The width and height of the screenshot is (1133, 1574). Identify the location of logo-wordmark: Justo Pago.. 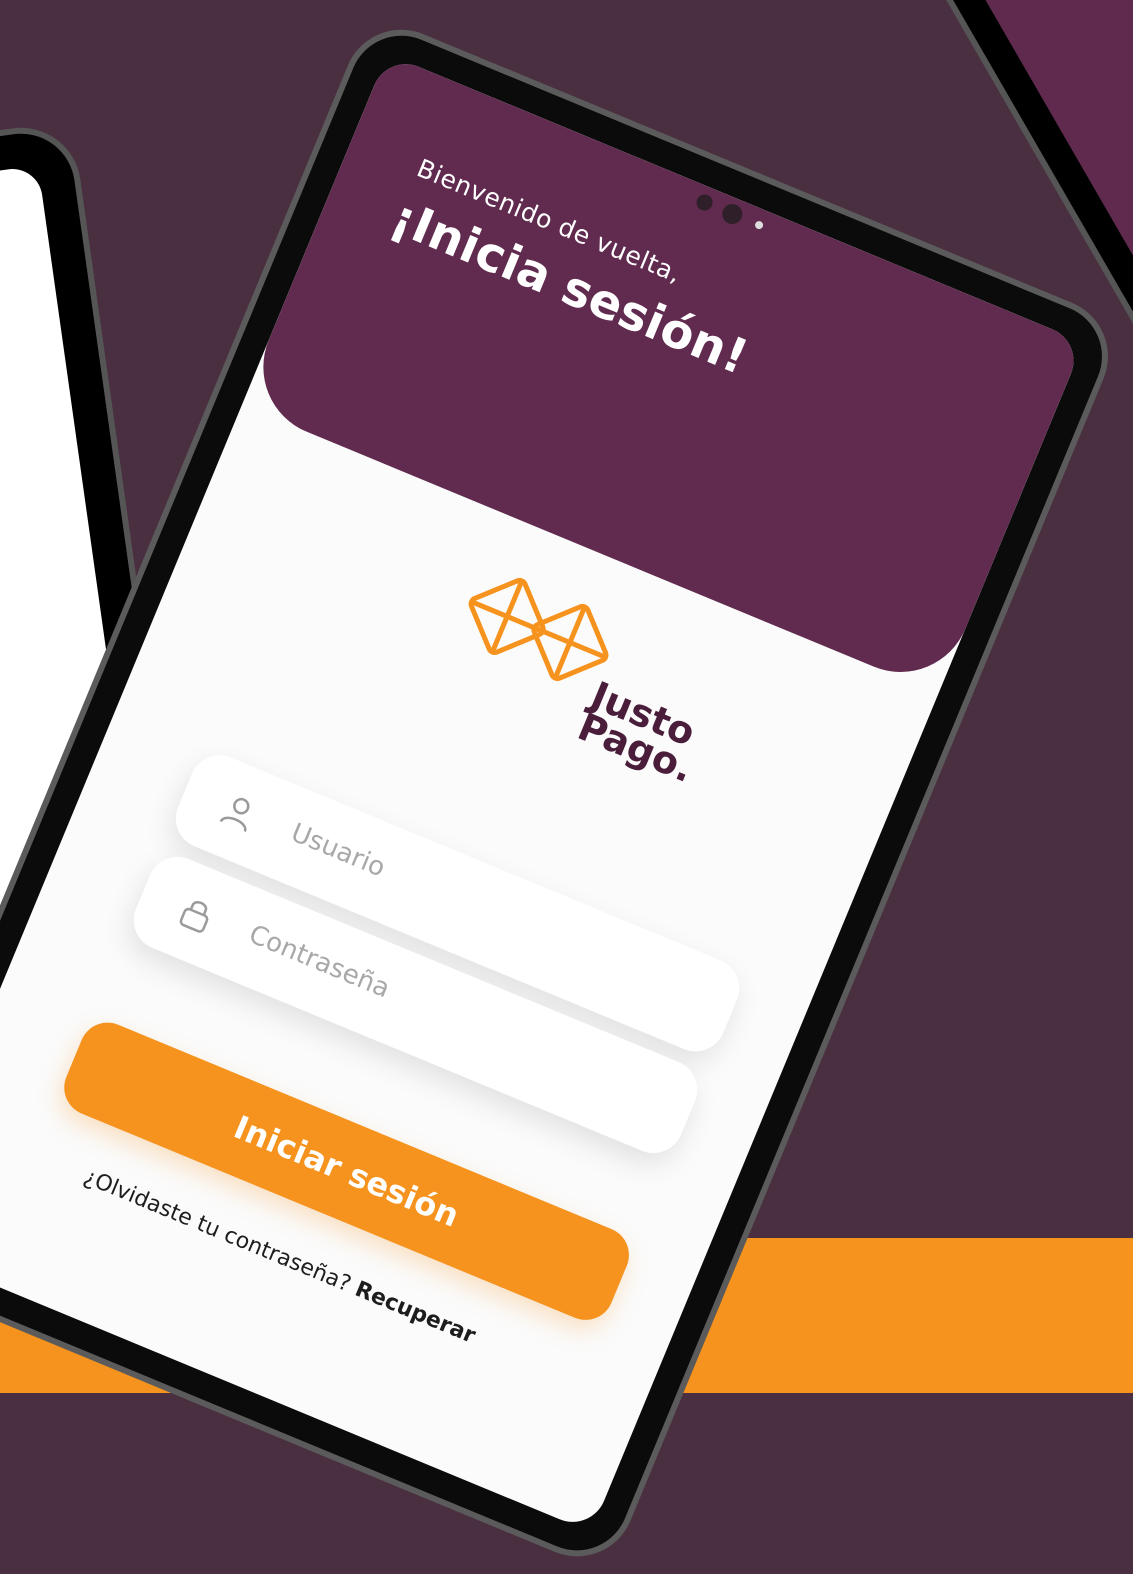
(641, 732).